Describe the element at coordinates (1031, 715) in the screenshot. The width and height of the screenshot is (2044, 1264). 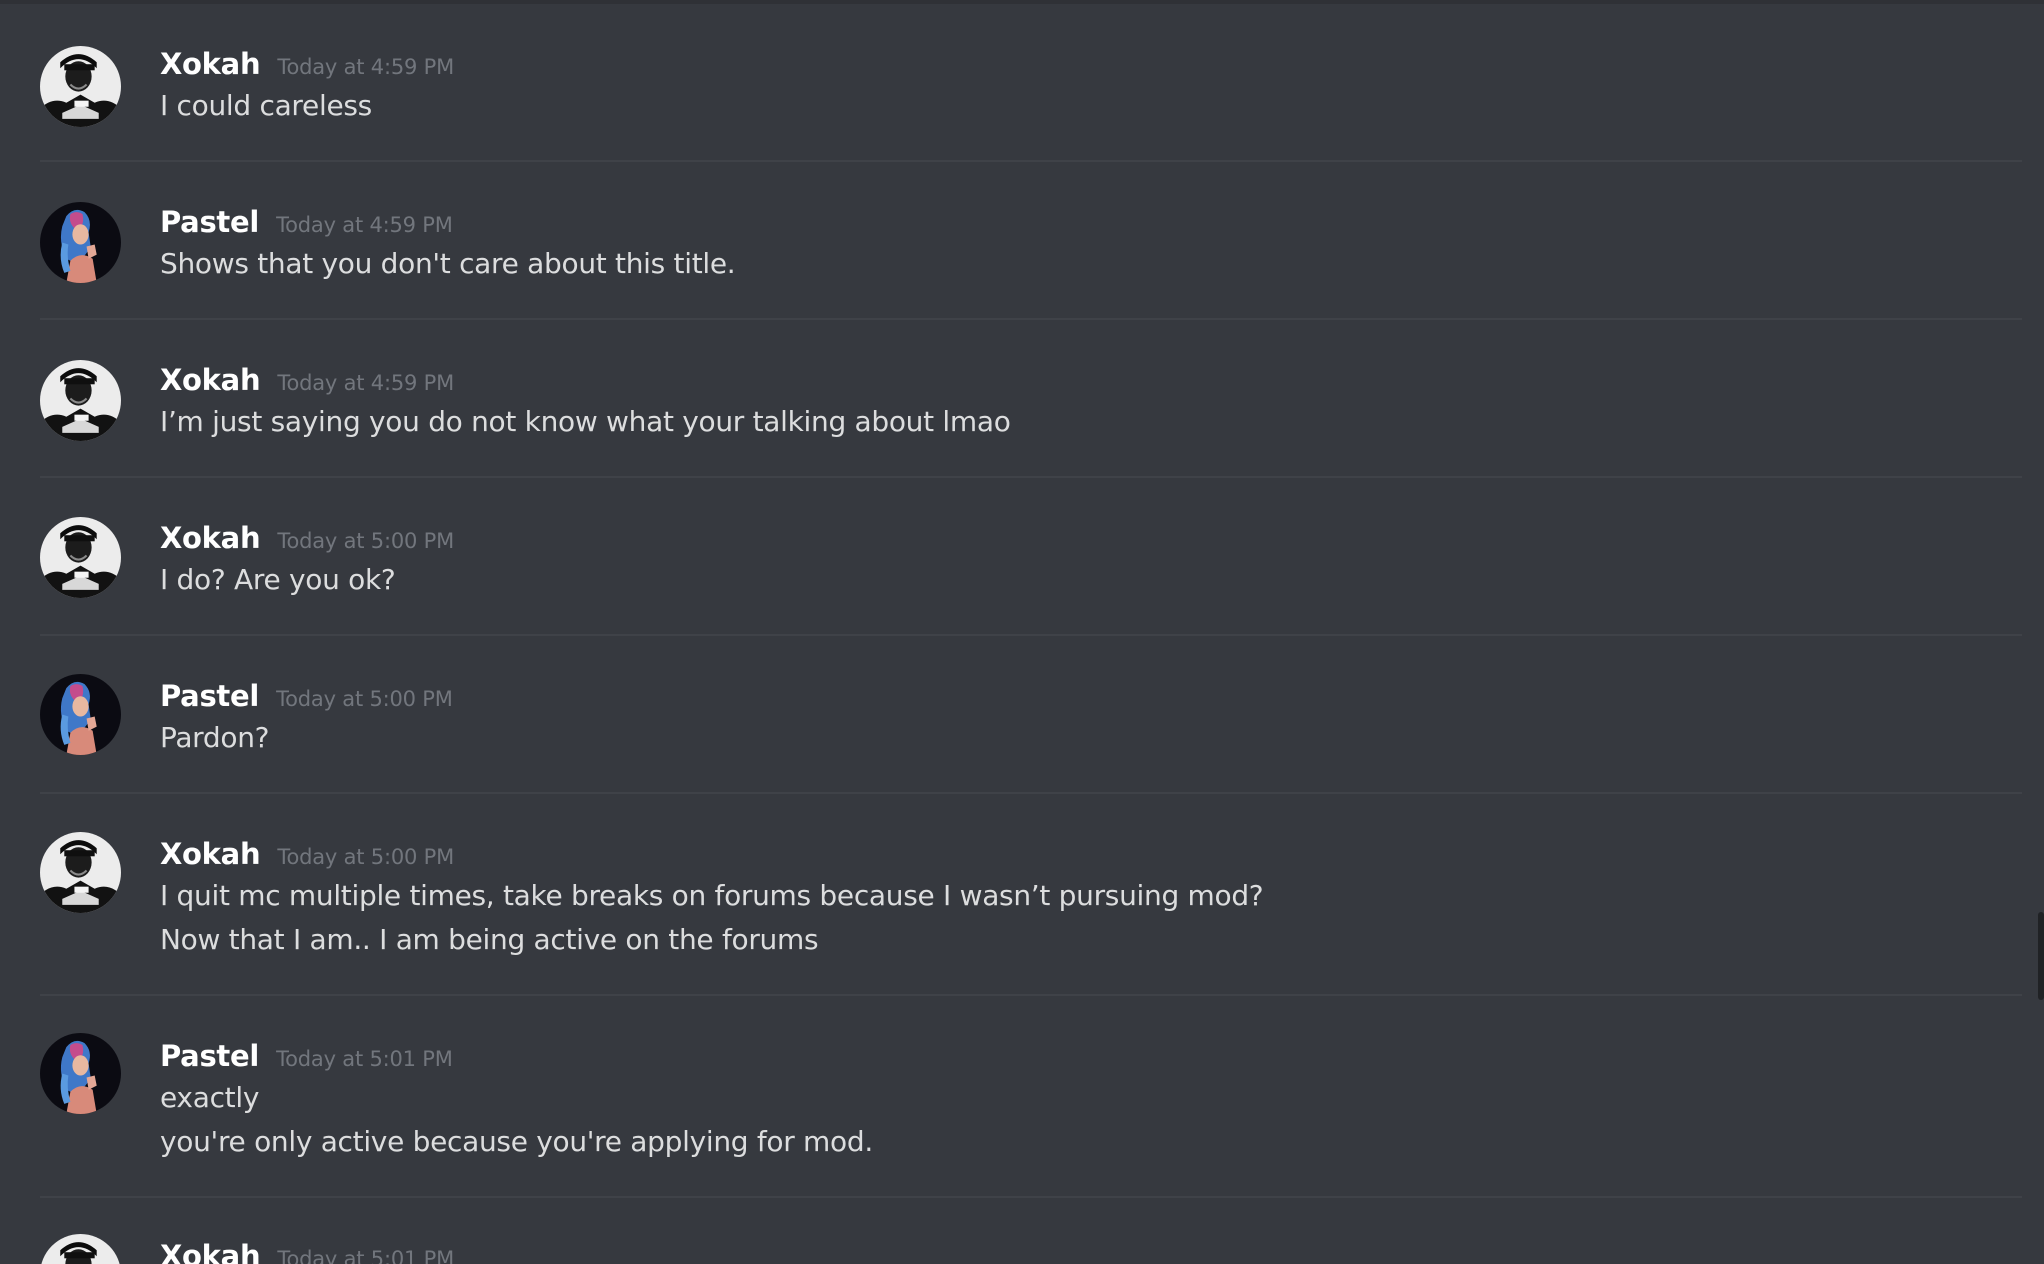
I see `message: Pastel Today at 5:00 PM Pardon?` at that location.